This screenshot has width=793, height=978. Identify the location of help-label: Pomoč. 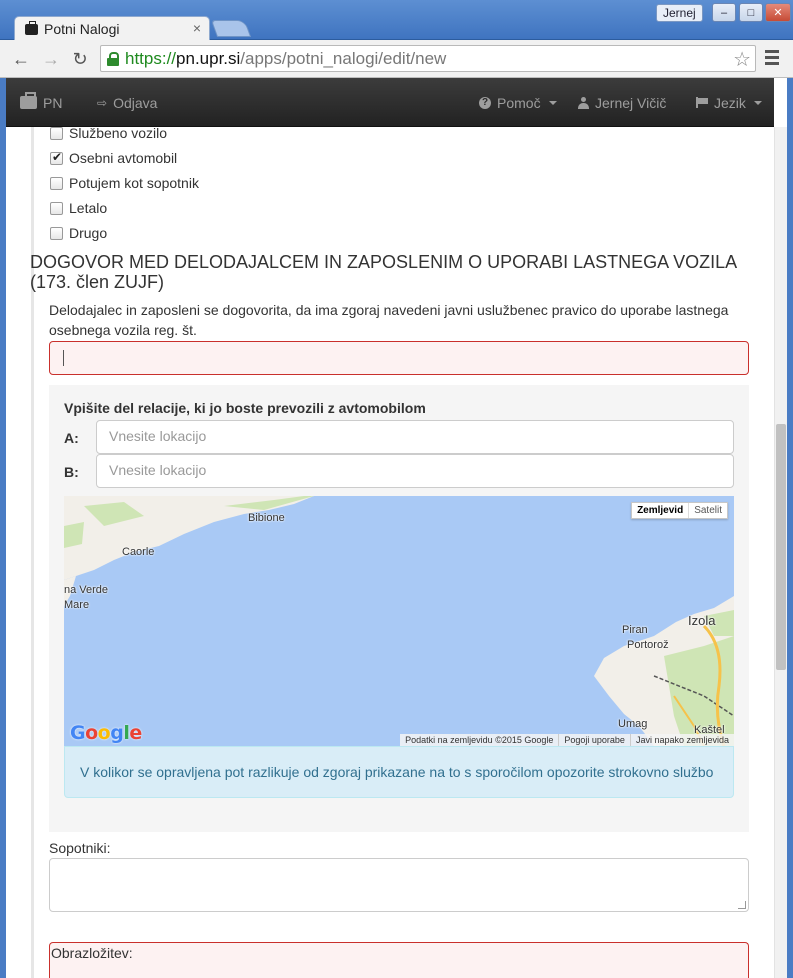
(519, 102).